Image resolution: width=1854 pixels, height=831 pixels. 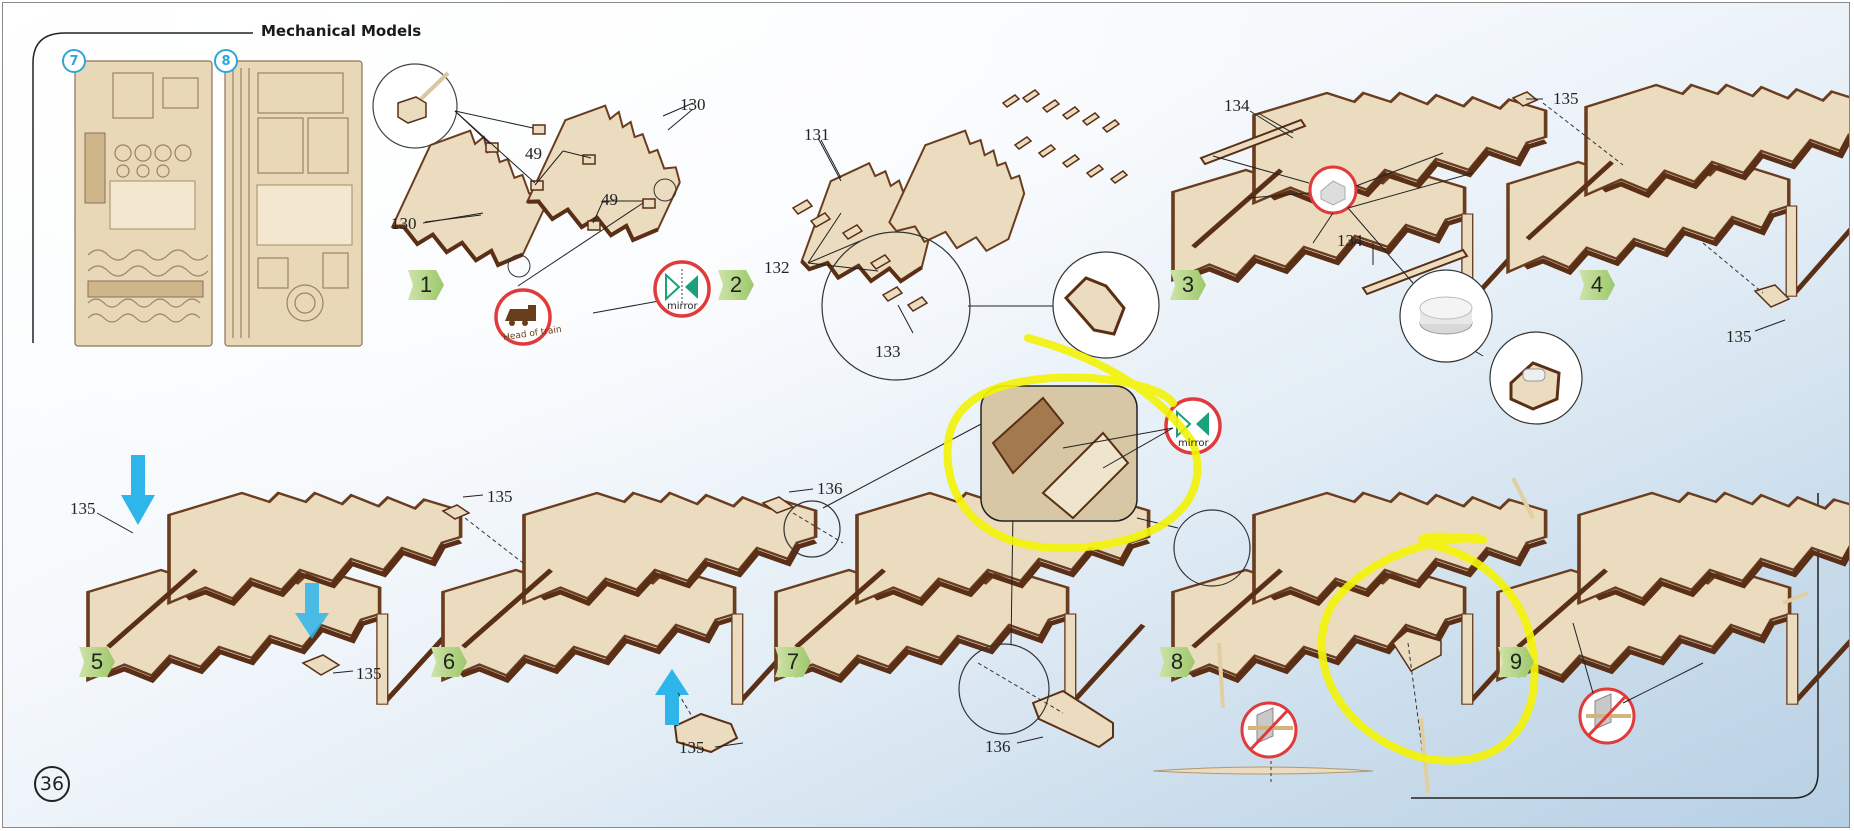 What do you see at coordinates (226, 61) in the screenshot?
I see `sheet-8-badge: 8` at bounding box center [226, 61].